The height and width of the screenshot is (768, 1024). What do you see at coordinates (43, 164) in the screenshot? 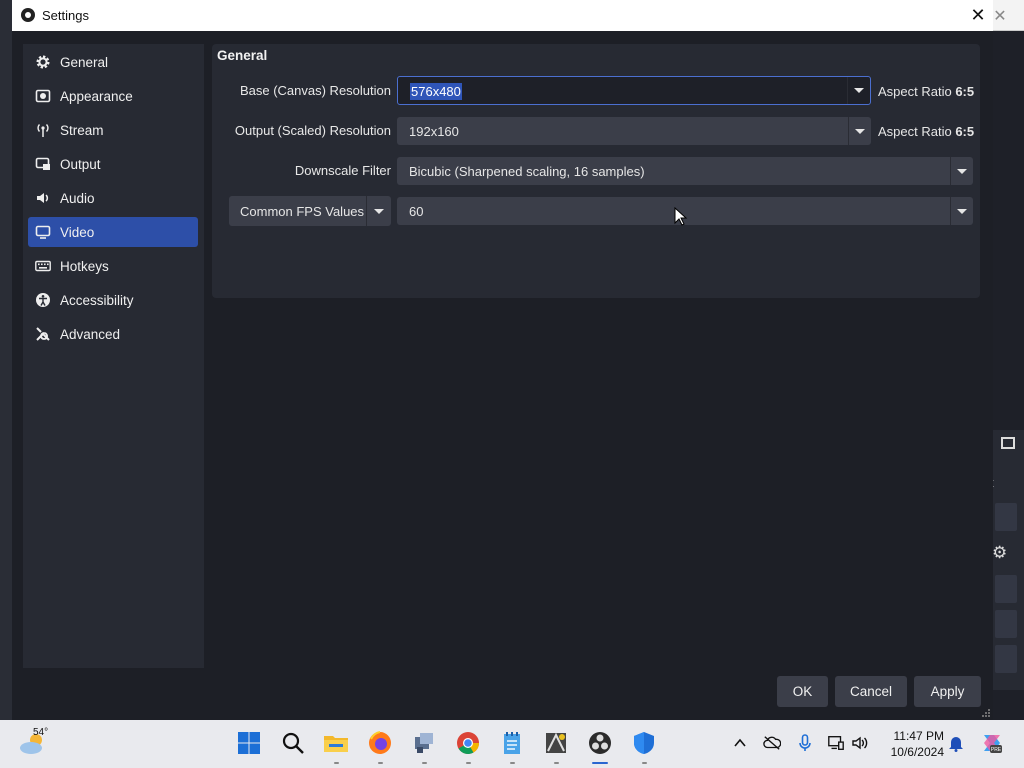
I see `output-icon` at bounding box center [43, 164].